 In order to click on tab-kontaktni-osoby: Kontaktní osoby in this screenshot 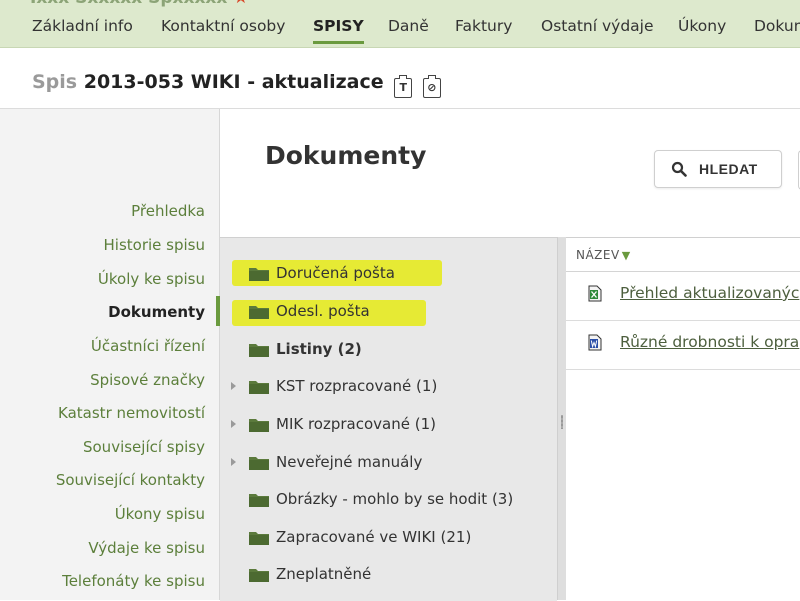, I will do `click(223, 29)`.